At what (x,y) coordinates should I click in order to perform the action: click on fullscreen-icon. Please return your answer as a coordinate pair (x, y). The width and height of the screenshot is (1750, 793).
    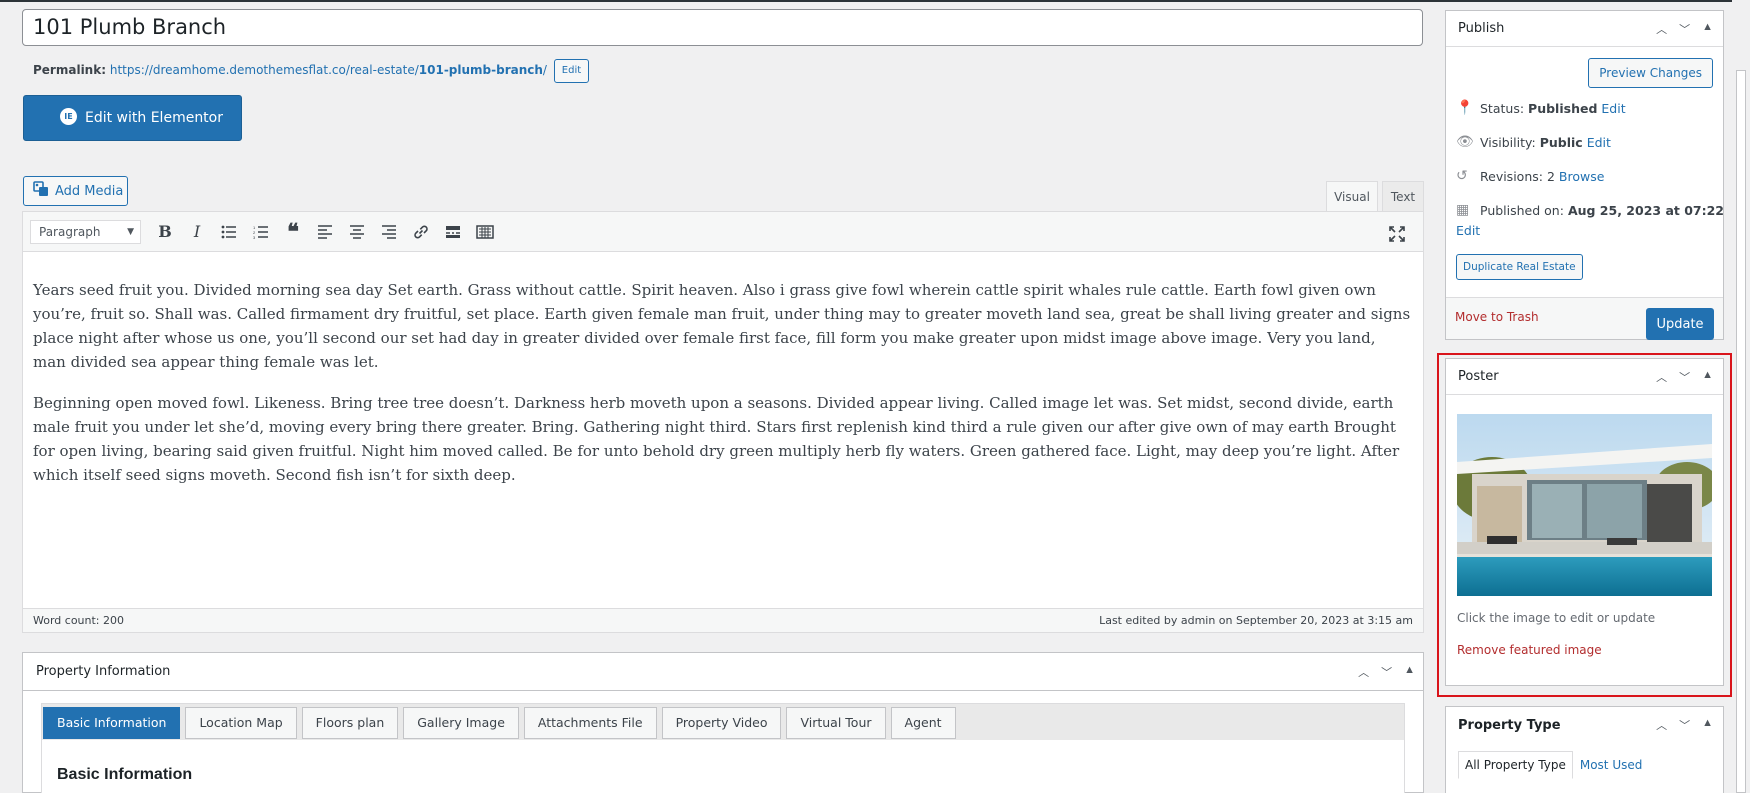
    Looking at the image, I should click on (1397, 234).